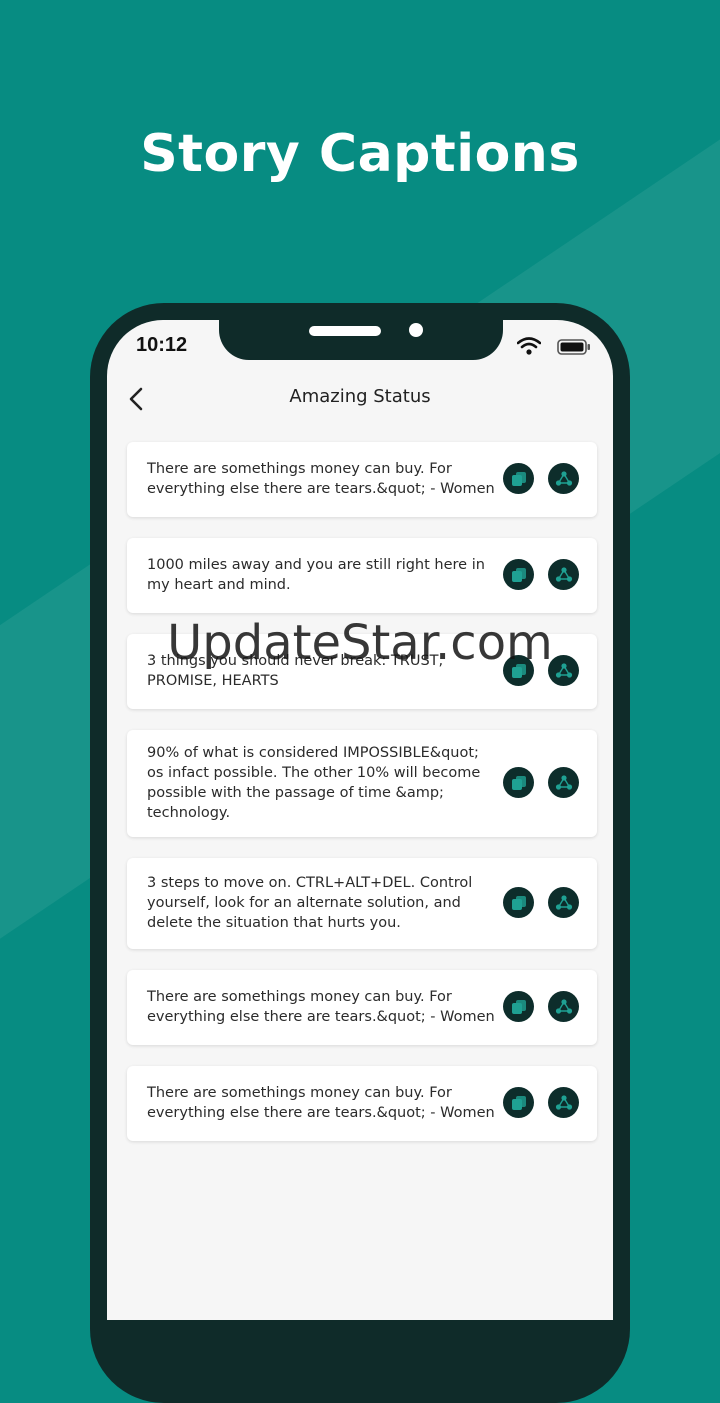 Image resolution: width=720 pixels, height=1403 pixels. I want to click on status-time: 10:12, so click(162, 345).